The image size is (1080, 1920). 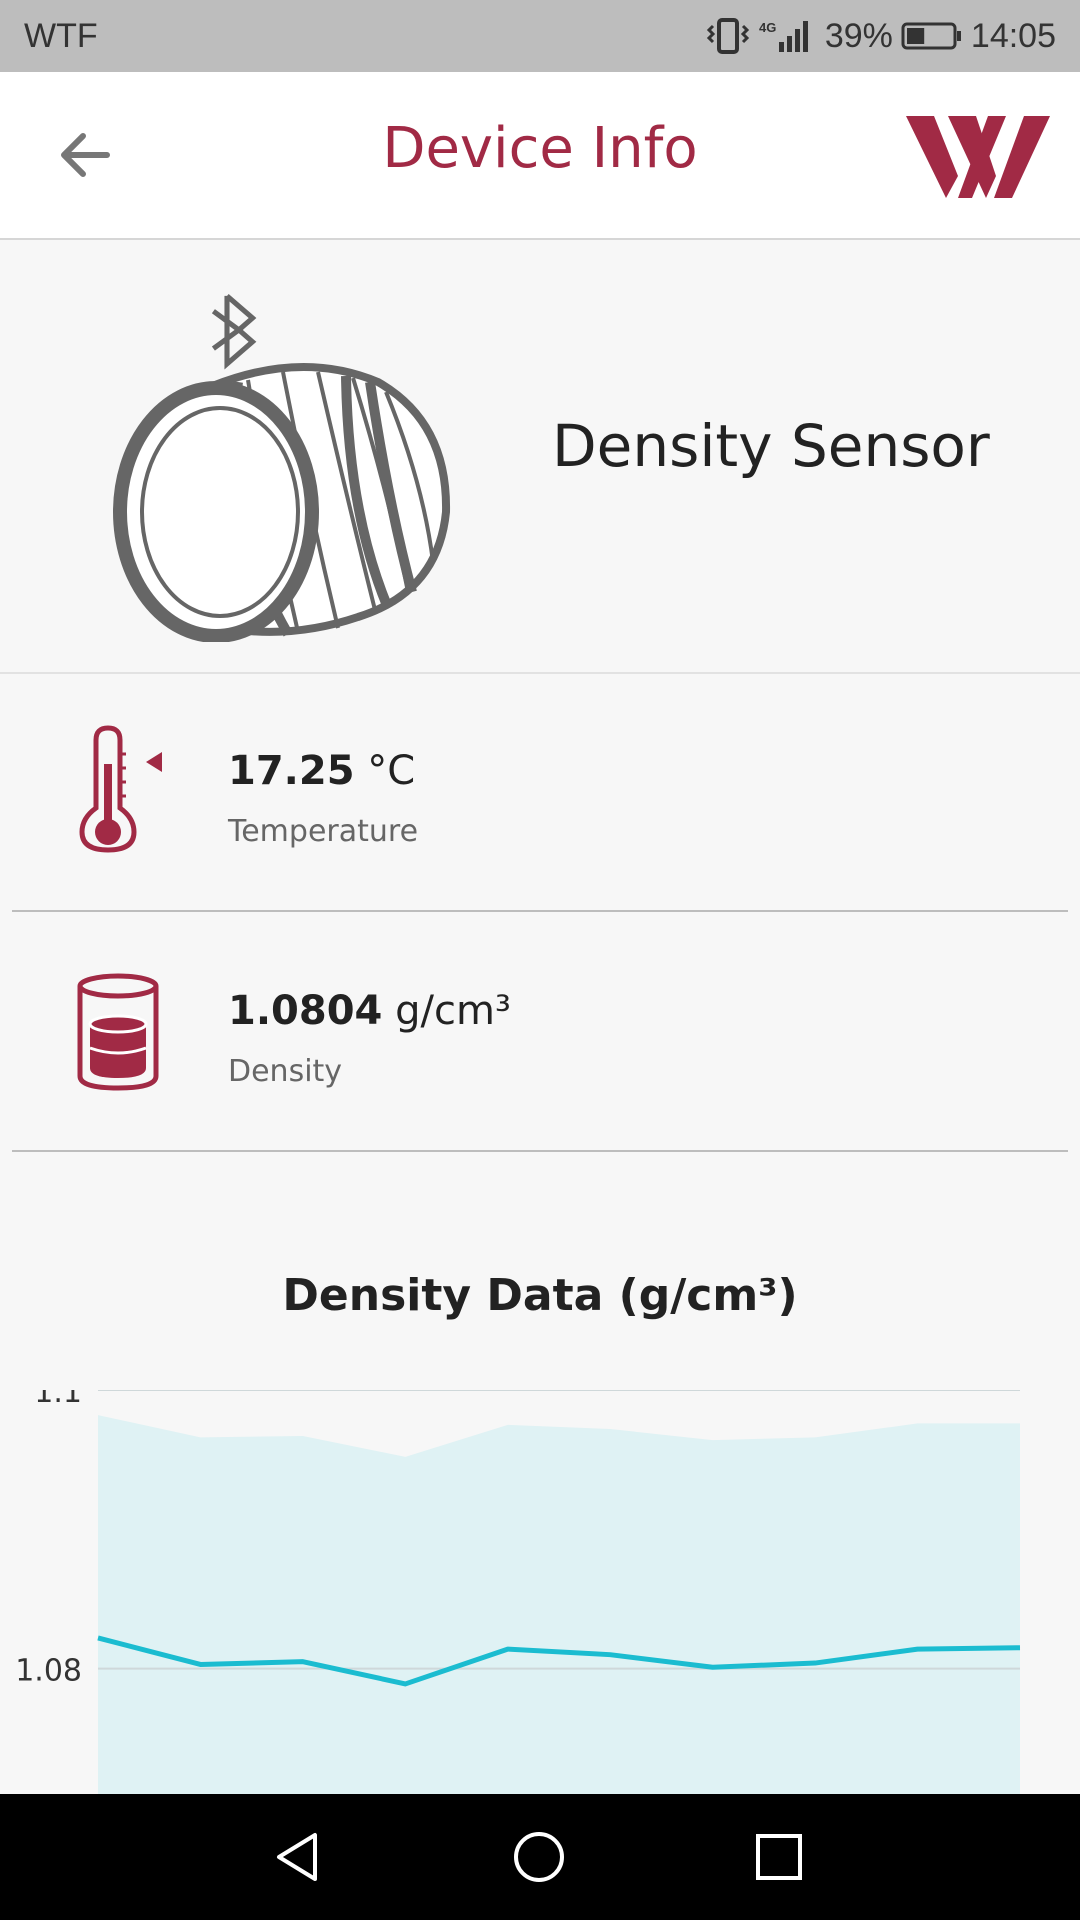 I want to click on signal-icon: 4G, so click(x=788, y=36).